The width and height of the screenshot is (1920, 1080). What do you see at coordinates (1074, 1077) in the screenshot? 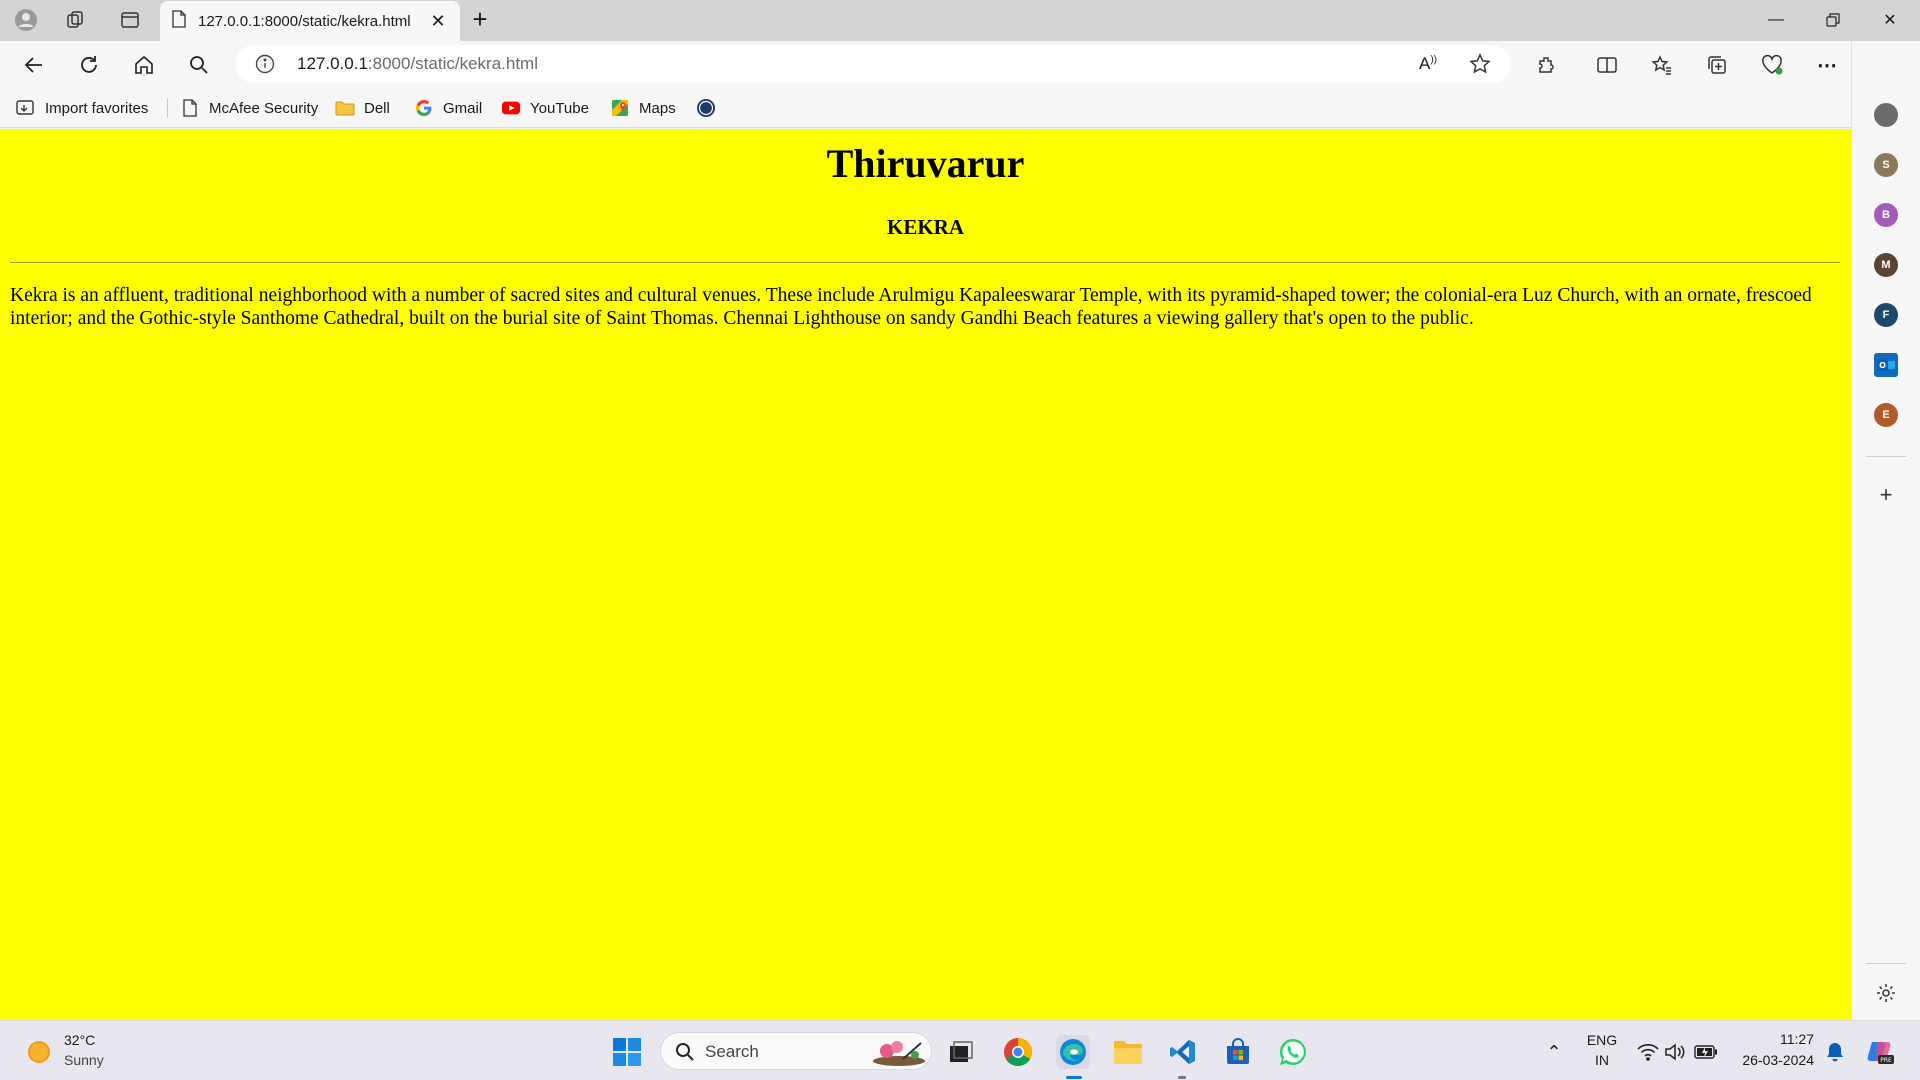
I see `active-app-indicator` at bounding box center [1074, 1077].